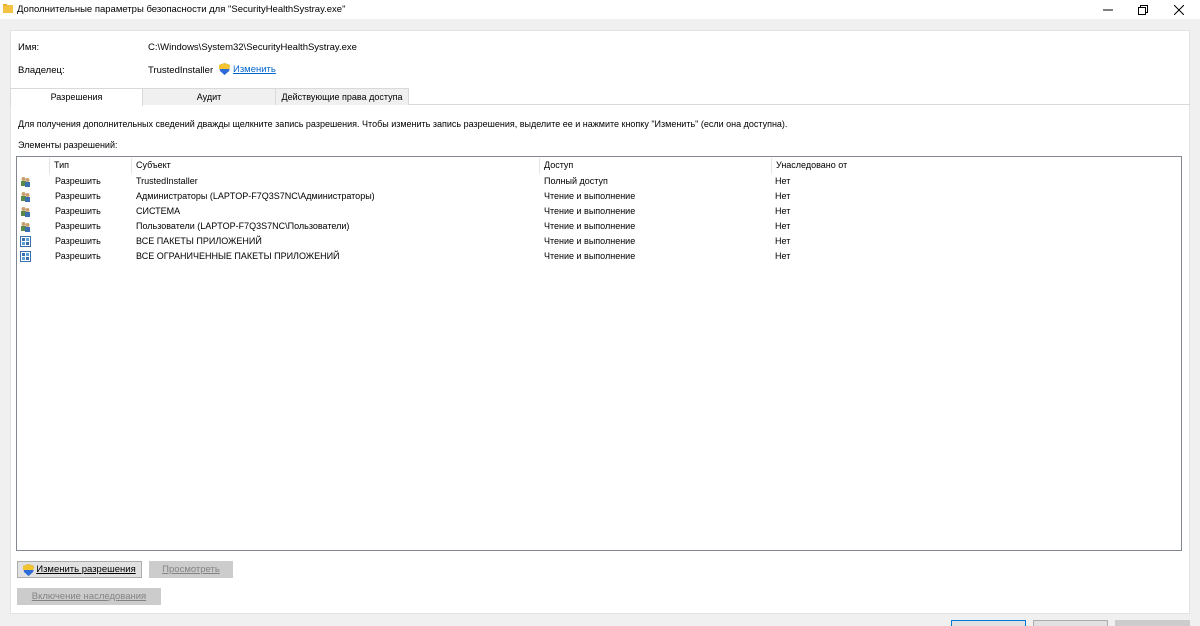 The image size is (1200, 626). Describe the element at coordinates (29, 47) in the screenshot. I see `name-label: Имя:` at that location.